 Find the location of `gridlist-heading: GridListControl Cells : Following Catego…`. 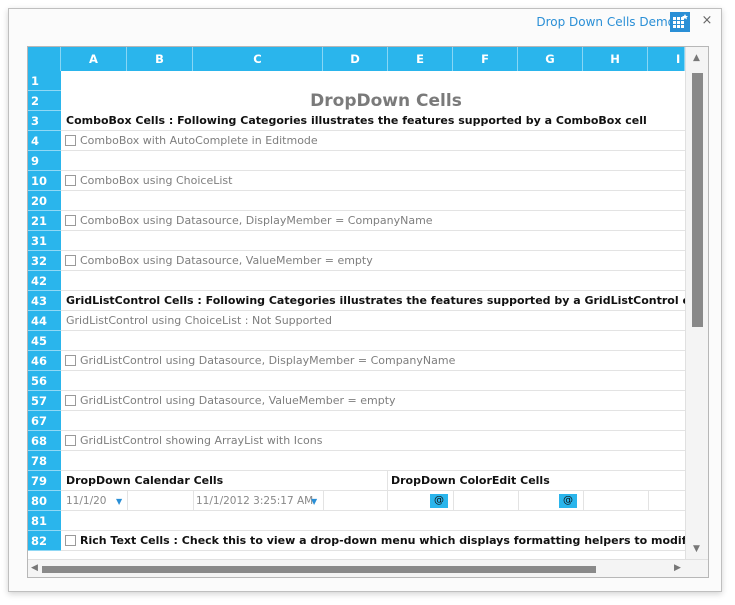

gridlist-heading: GridListControl Cells : Following Catego… is located at coordinates (385, 300).